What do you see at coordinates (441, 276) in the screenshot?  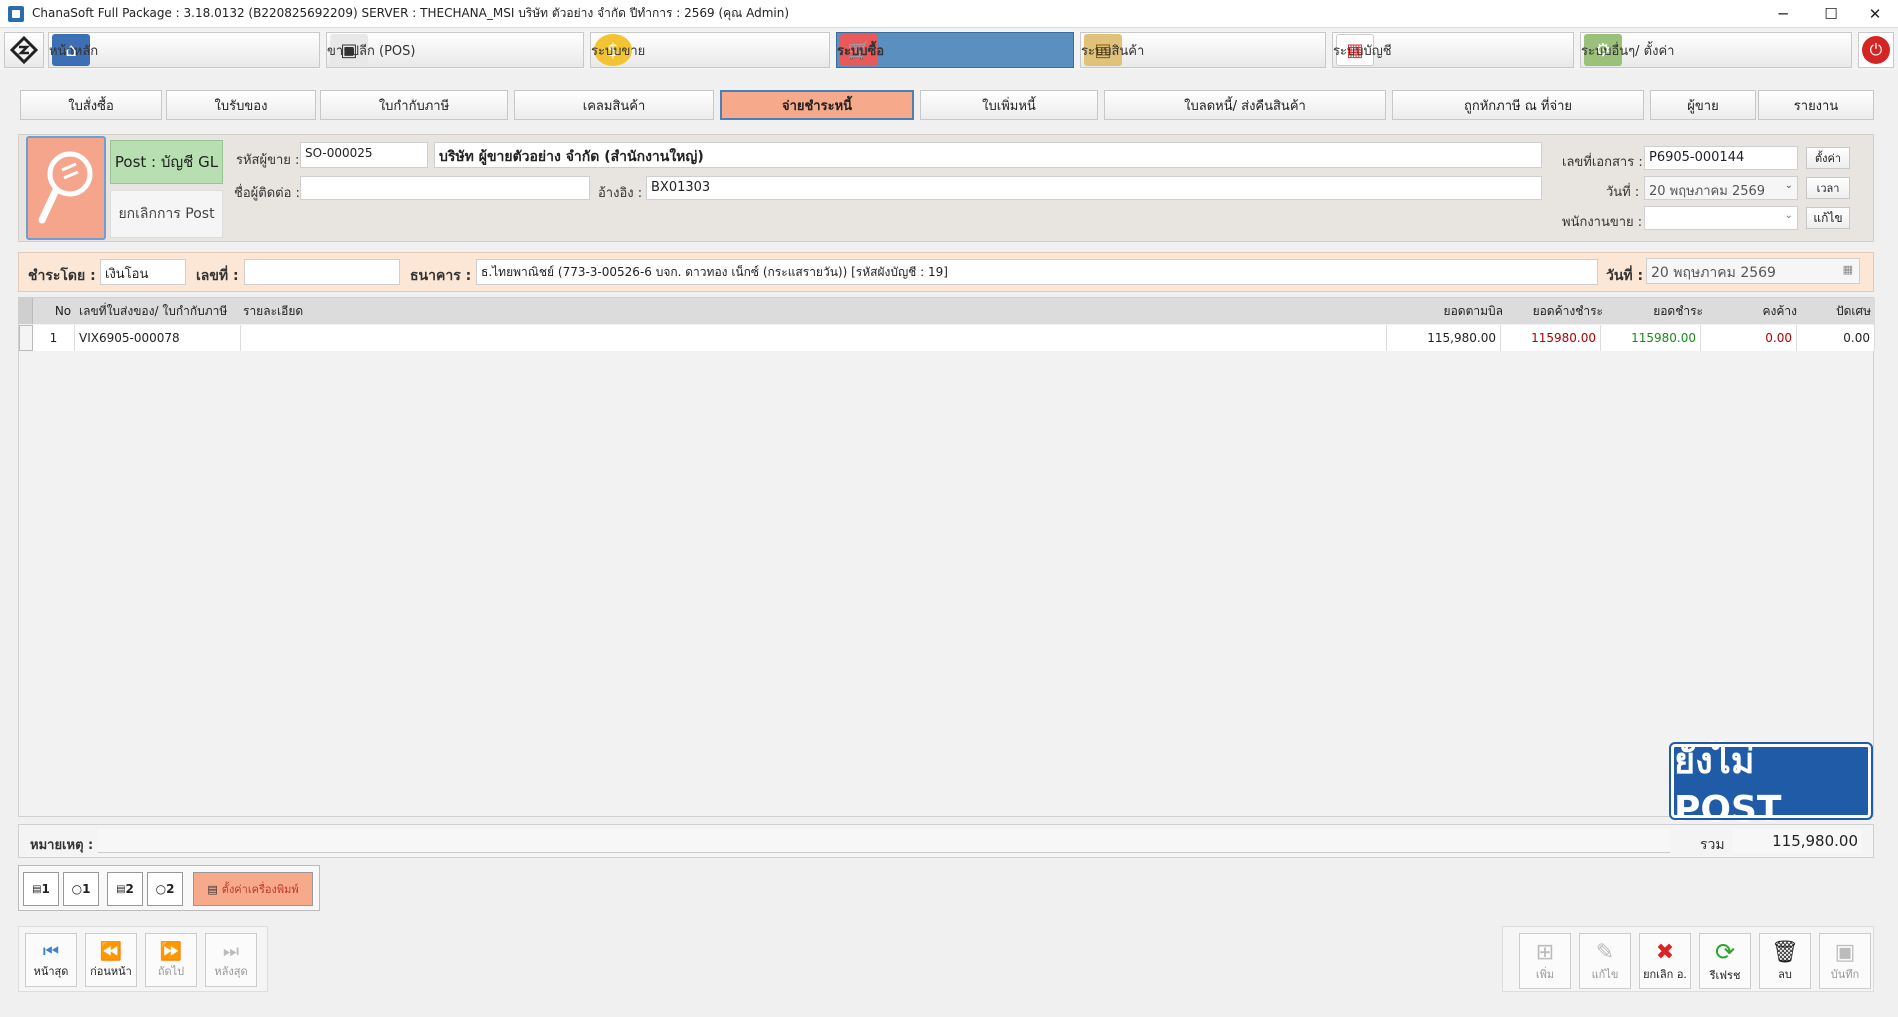 I see `bank-label: ธนาคาร :` at bounding box center [441, 276].